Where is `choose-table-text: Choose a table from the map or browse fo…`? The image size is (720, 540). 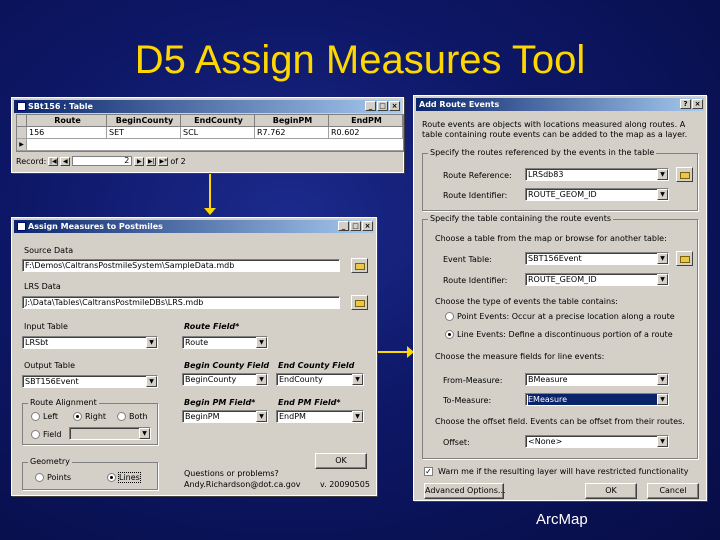
choose-table-text: Choose a table from the map or browse fo… is located at coordinates (551, 238).